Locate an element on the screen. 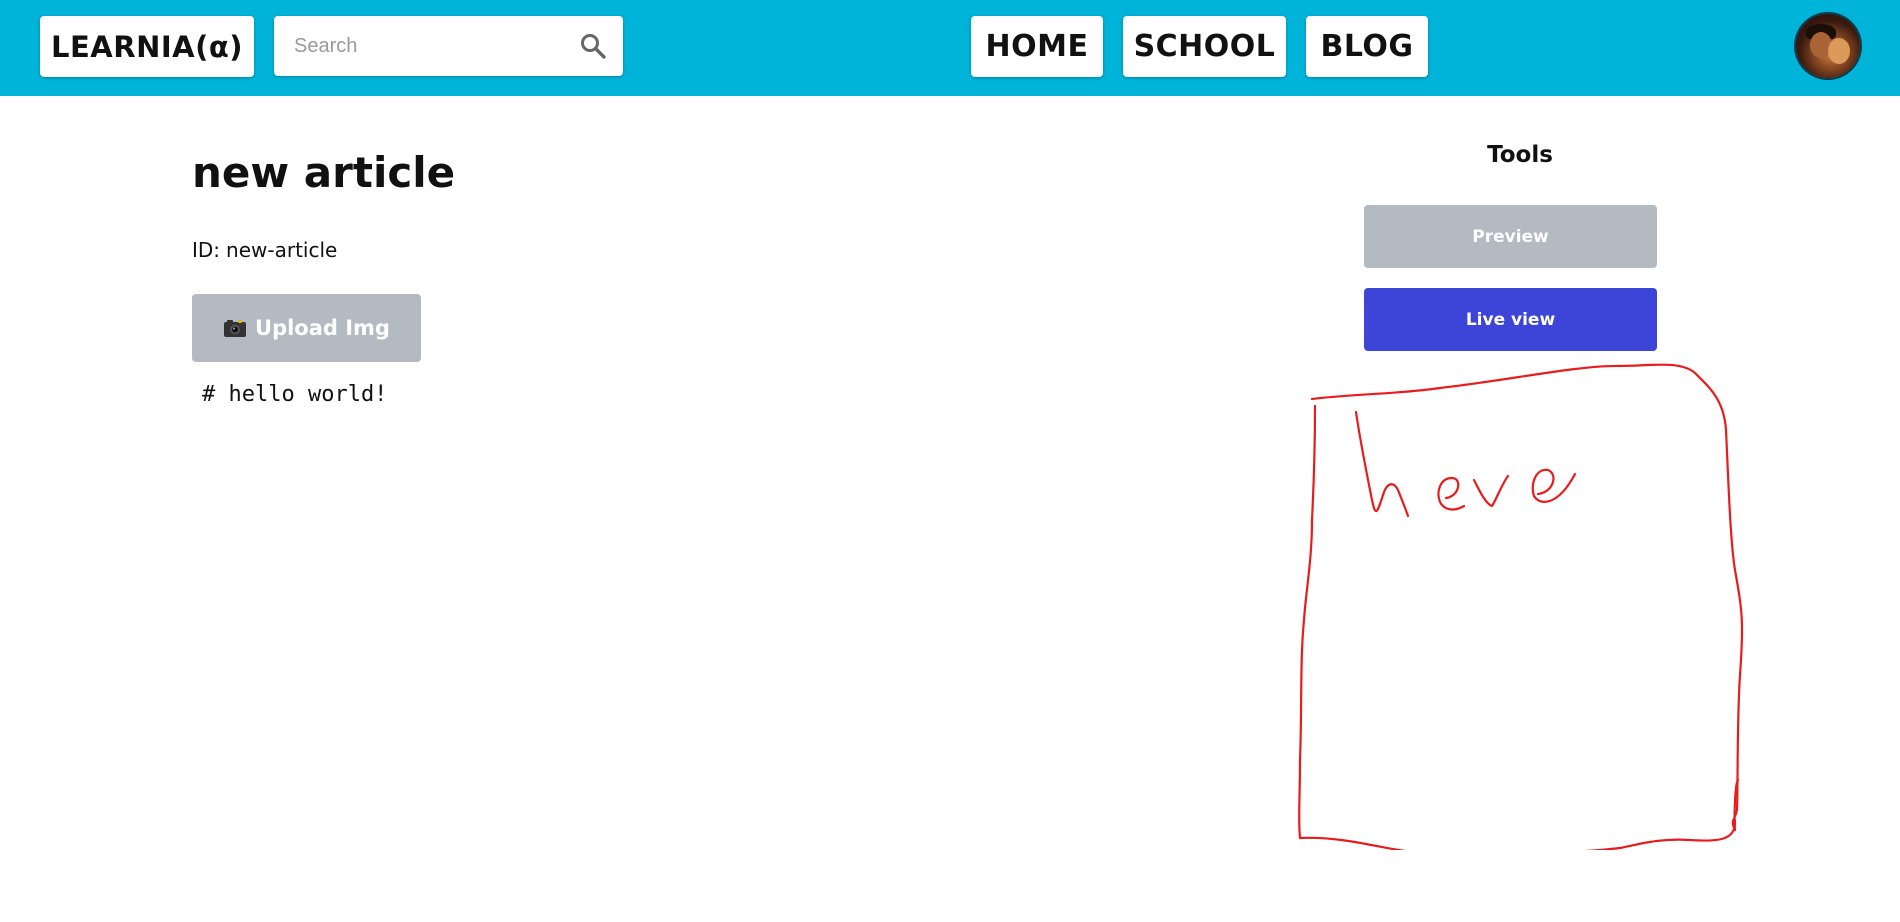  search-box is located at coordinates (448, 46).